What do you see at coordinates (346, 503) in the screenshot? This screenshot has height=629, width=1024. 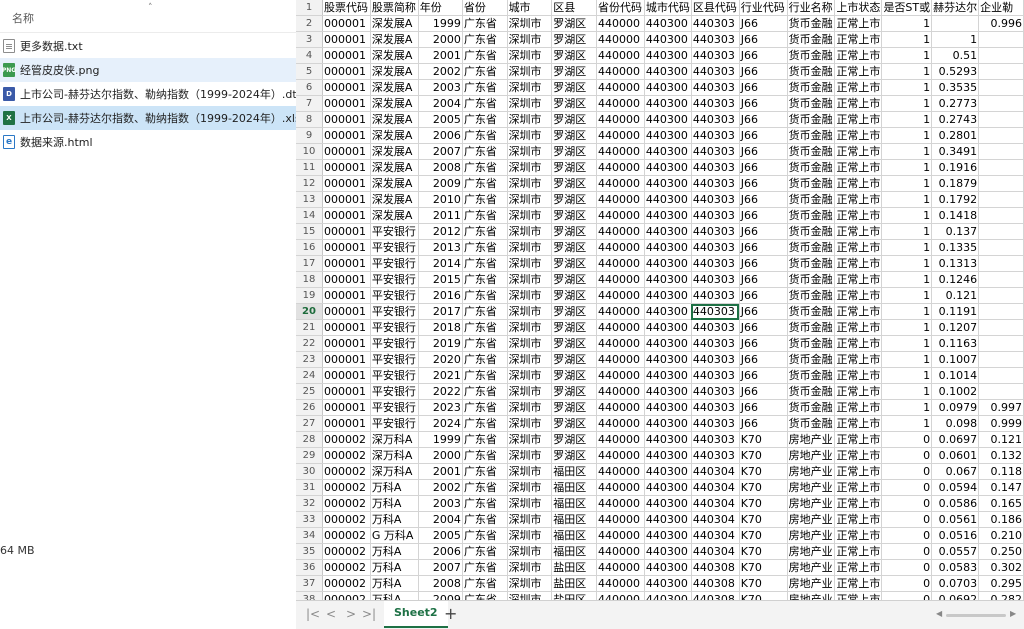 I see `table-cell: 000002` at bounding box center [346, 503].